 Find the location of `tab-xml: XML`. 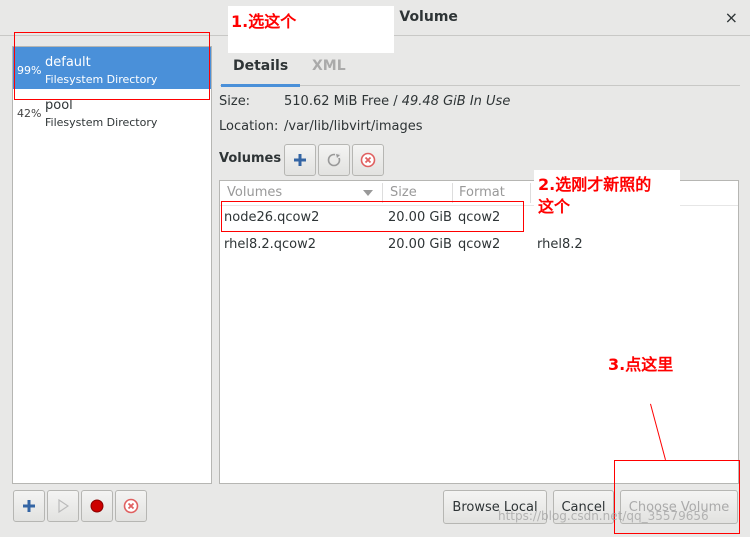

tab-xml: XML is located at coordinates (329, 66).